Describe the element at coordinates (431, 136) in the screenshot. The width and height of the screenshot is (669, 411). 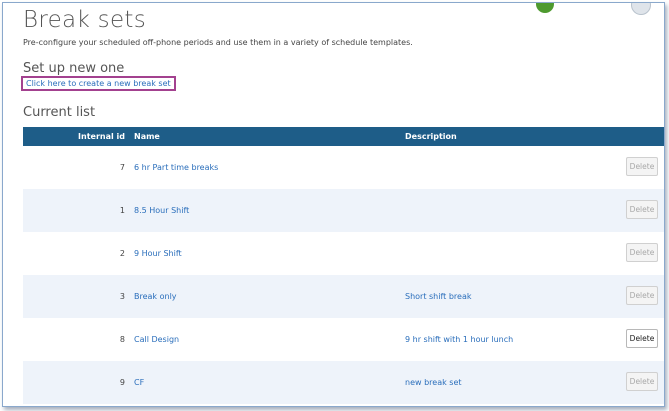
I see `column-header-description: Description` at that location.